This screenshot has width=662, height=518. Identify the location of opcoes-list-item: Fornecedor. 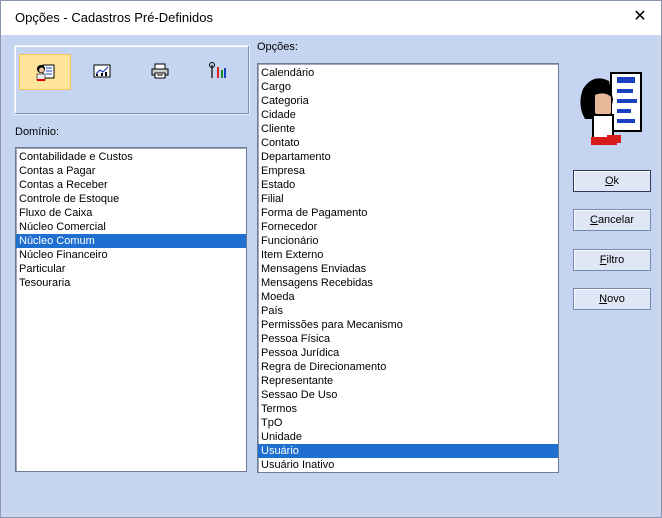
(408, 227).